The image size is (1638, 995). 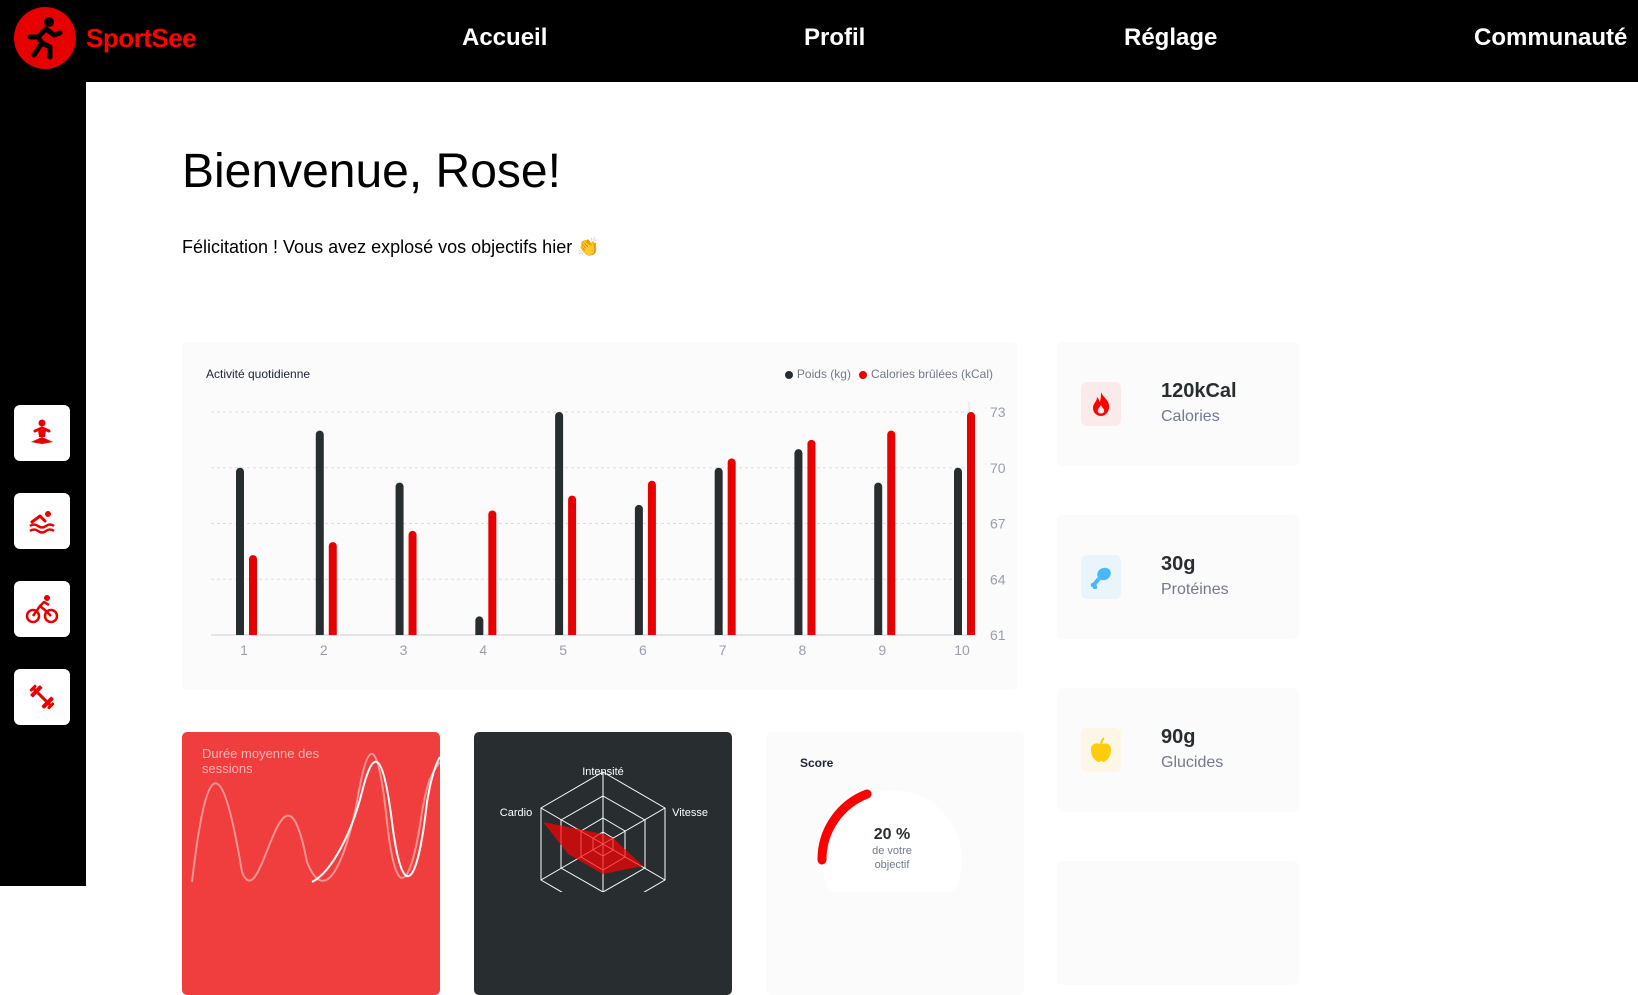 I want to click on sidebar-meditation-button, so click(x=42, y=433).